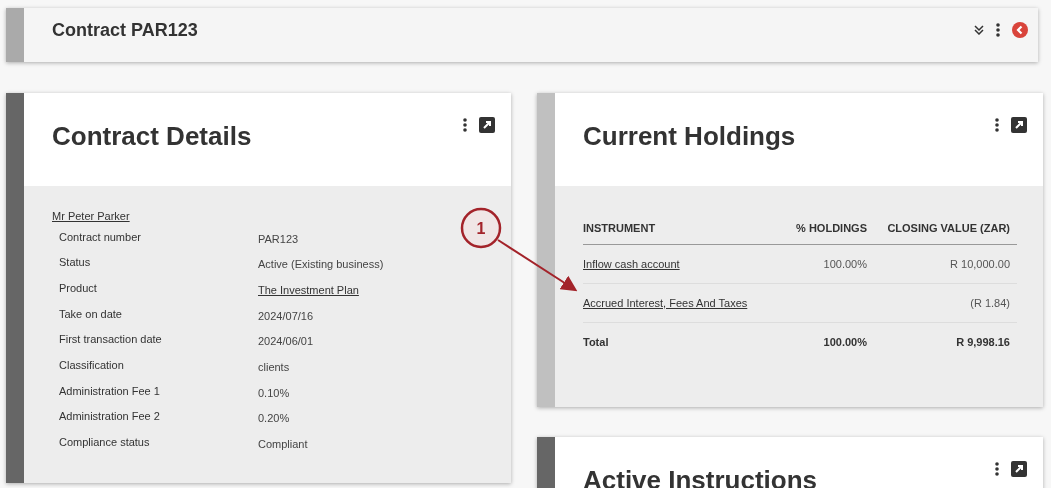 This screenshot has height=488, width=1051. What do you see at coordinates (274, 393) in the screenshot?
I see `field-value: 0.10%` at bounding box center [274, 393].